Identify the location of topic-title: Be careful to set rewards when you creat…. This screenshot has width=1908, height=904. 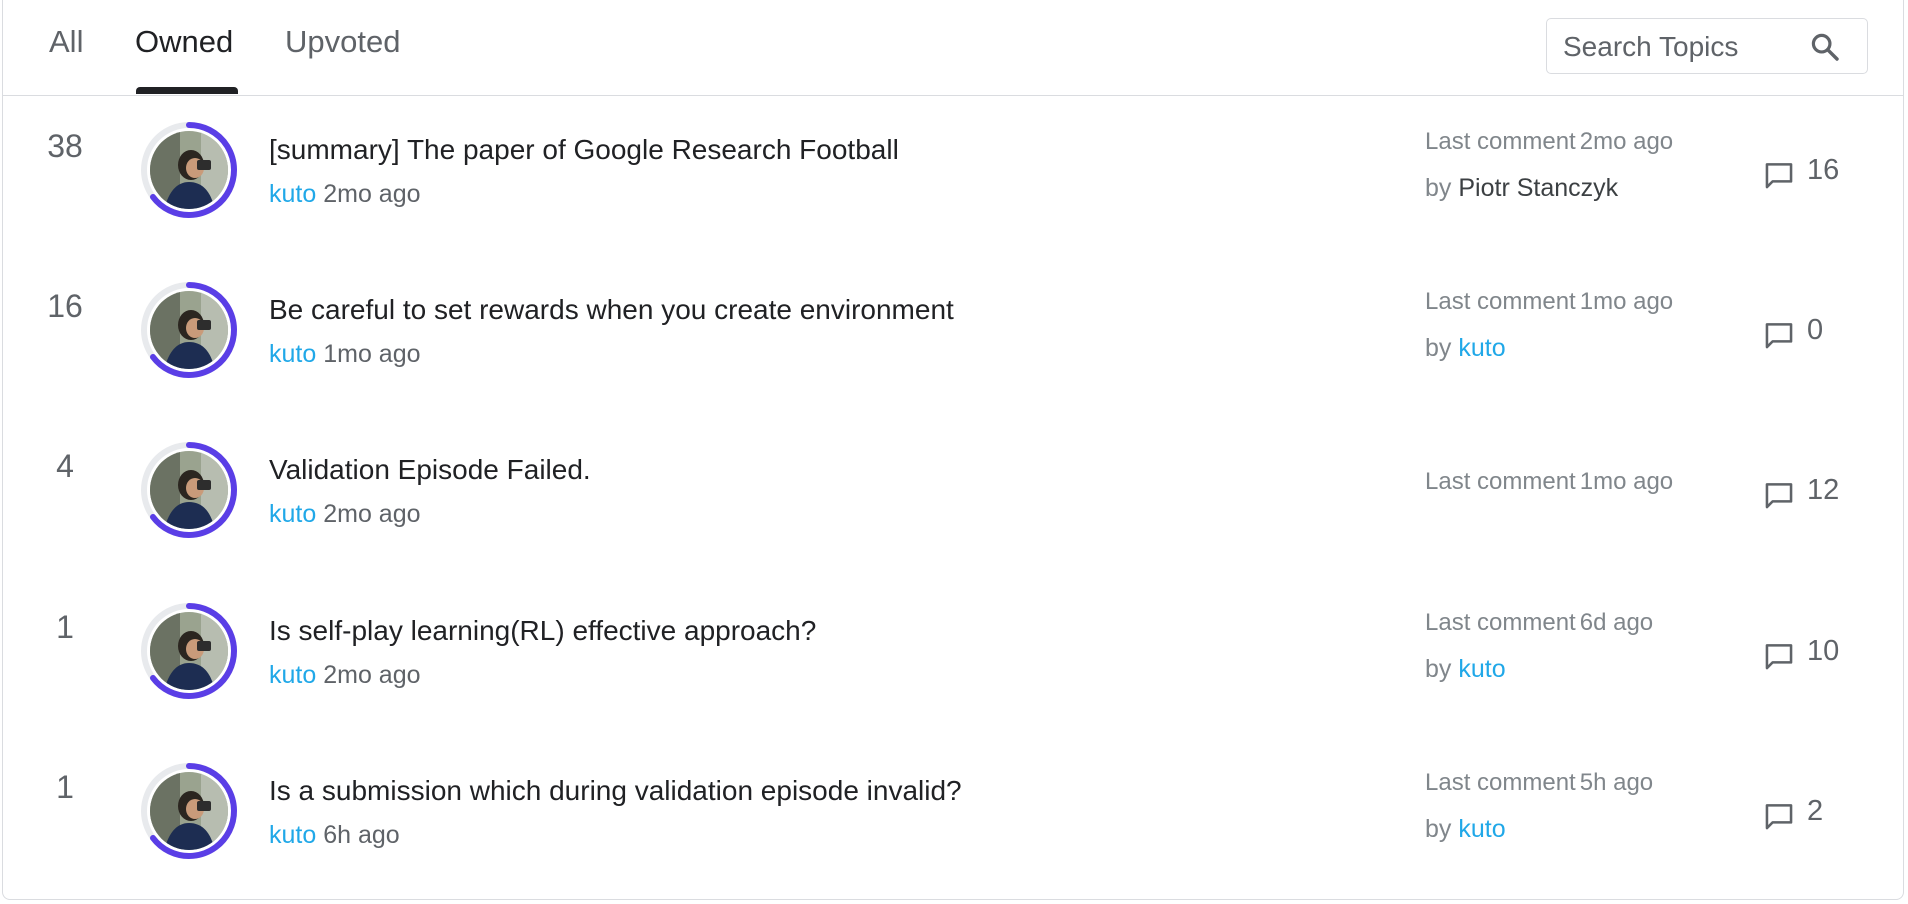
(611, 310).